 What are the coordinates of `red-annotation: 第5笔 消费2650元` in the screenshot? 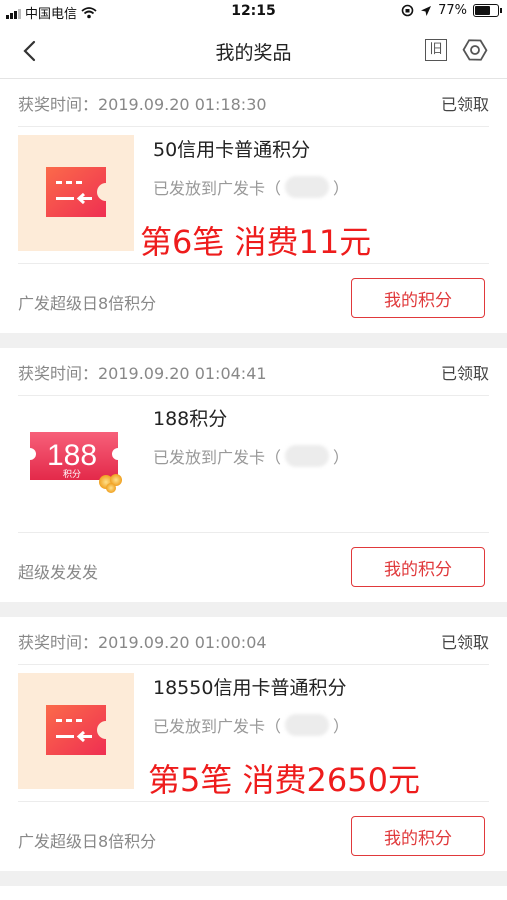 It's located at (284, 780).